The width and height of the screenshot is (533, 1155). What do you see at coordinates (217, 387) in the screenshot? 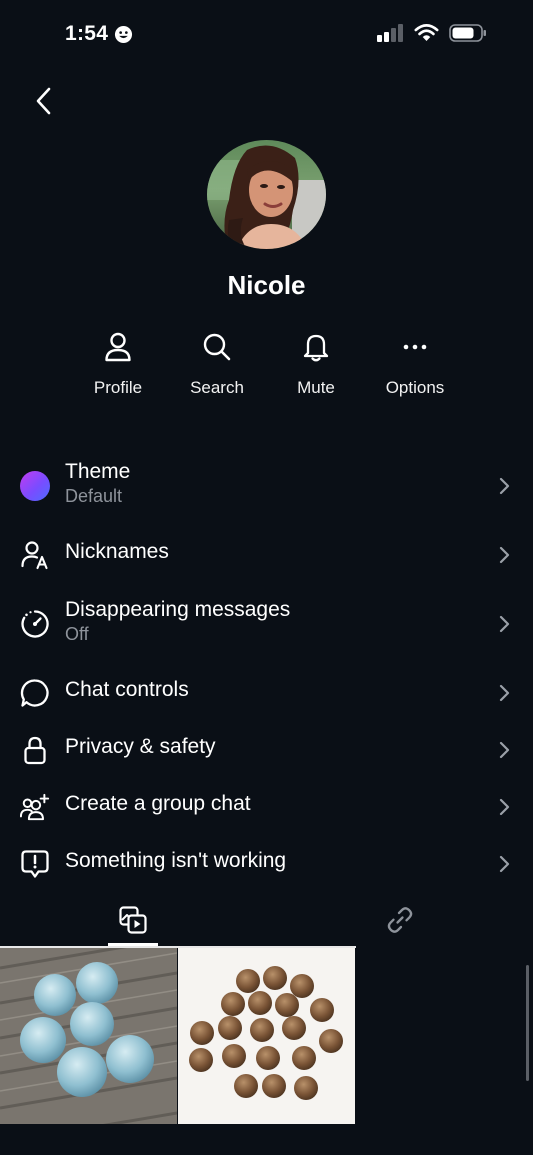
I see `search-action-label: Search` at bounding box center [217, 387].